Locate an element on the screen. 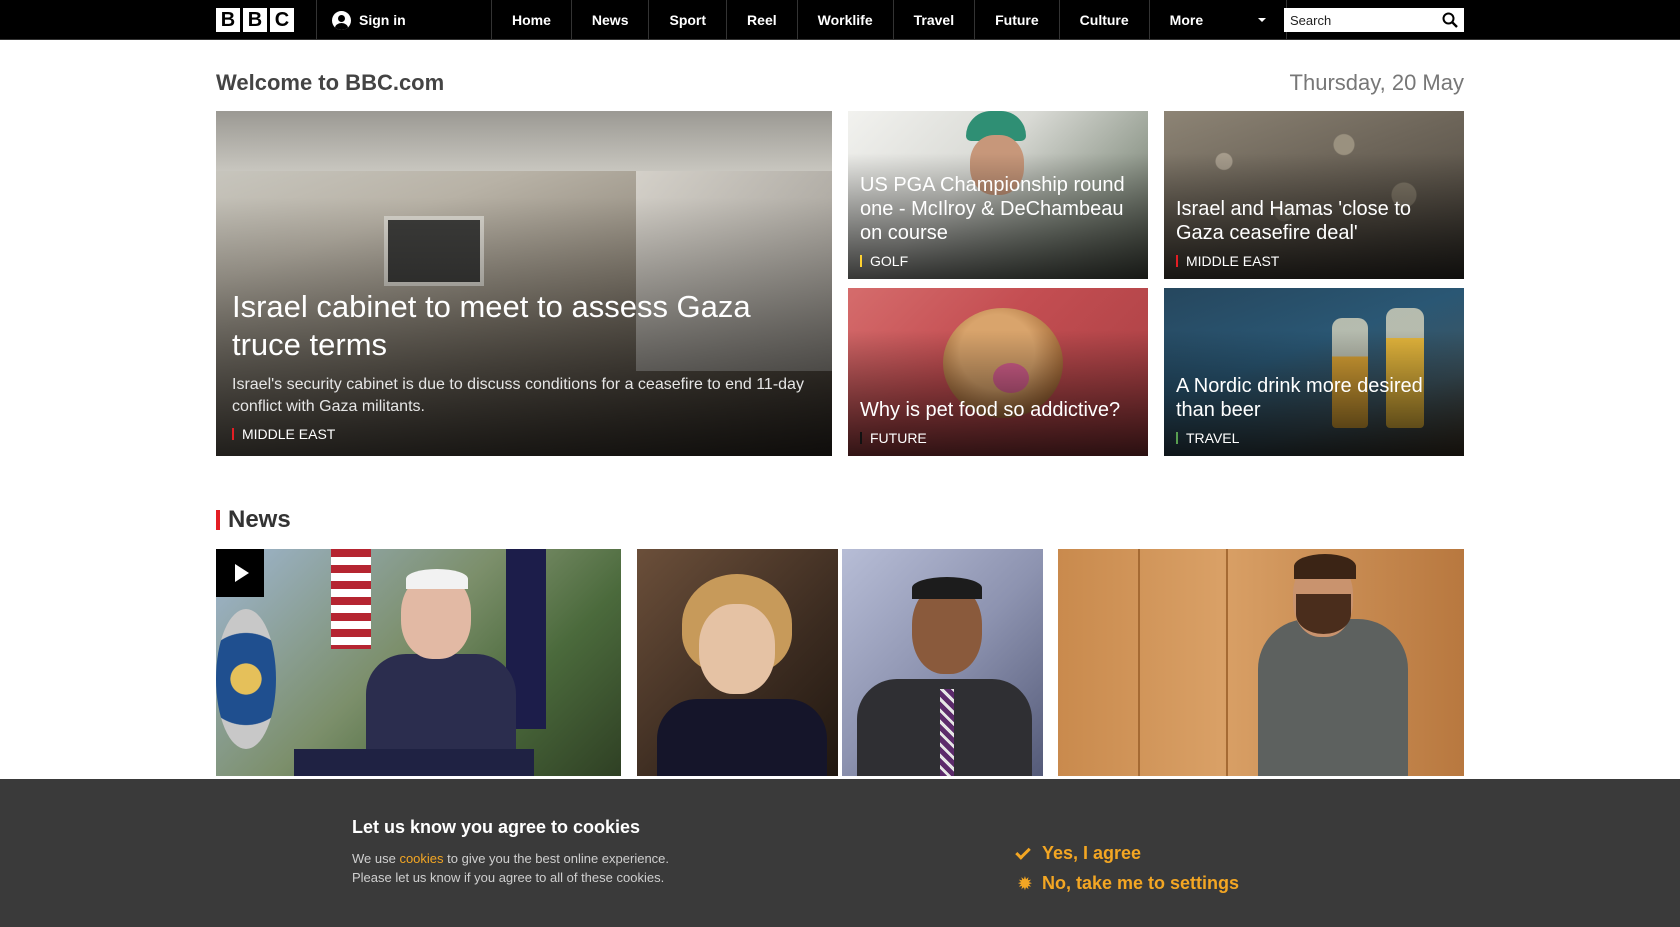  nav-news: News is located at coordinates (609, 20).